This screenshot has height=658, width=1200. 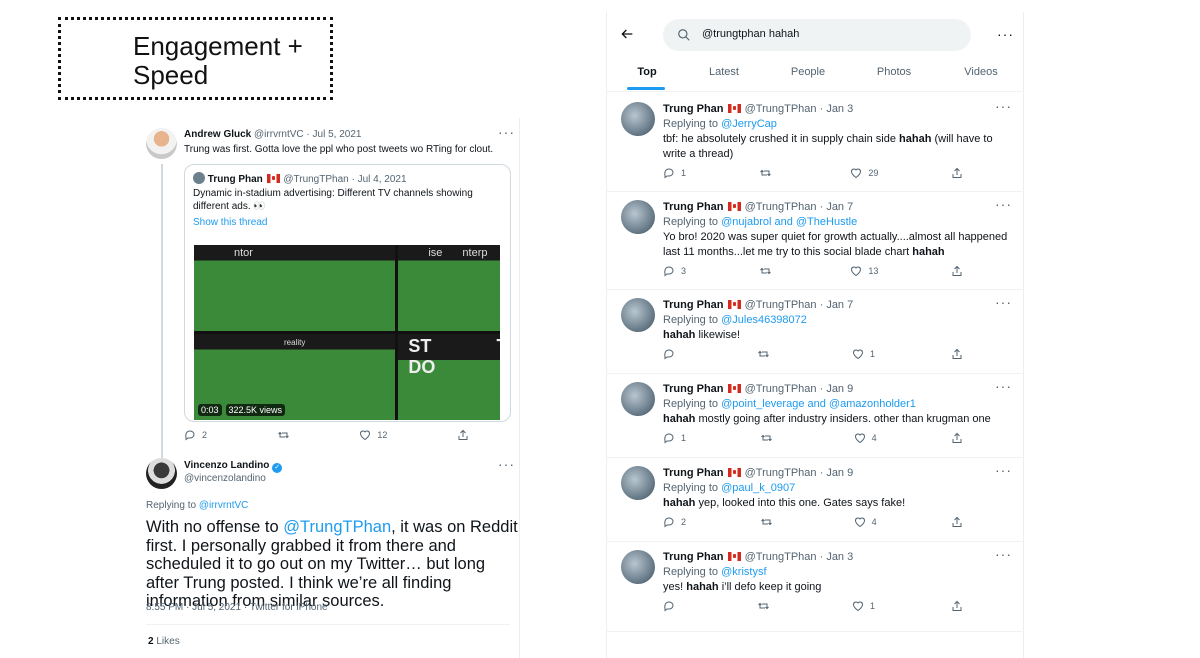 I want to click on tab-videos: Videos, so click(x=981, y=72).